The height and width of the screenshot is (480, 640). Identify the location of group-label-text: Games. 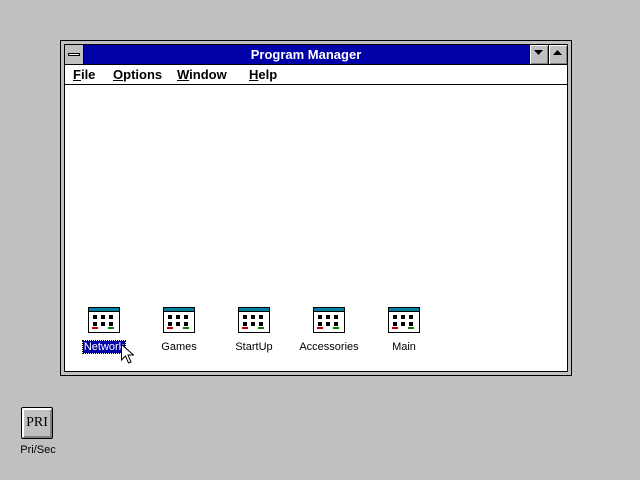
(179, 347).